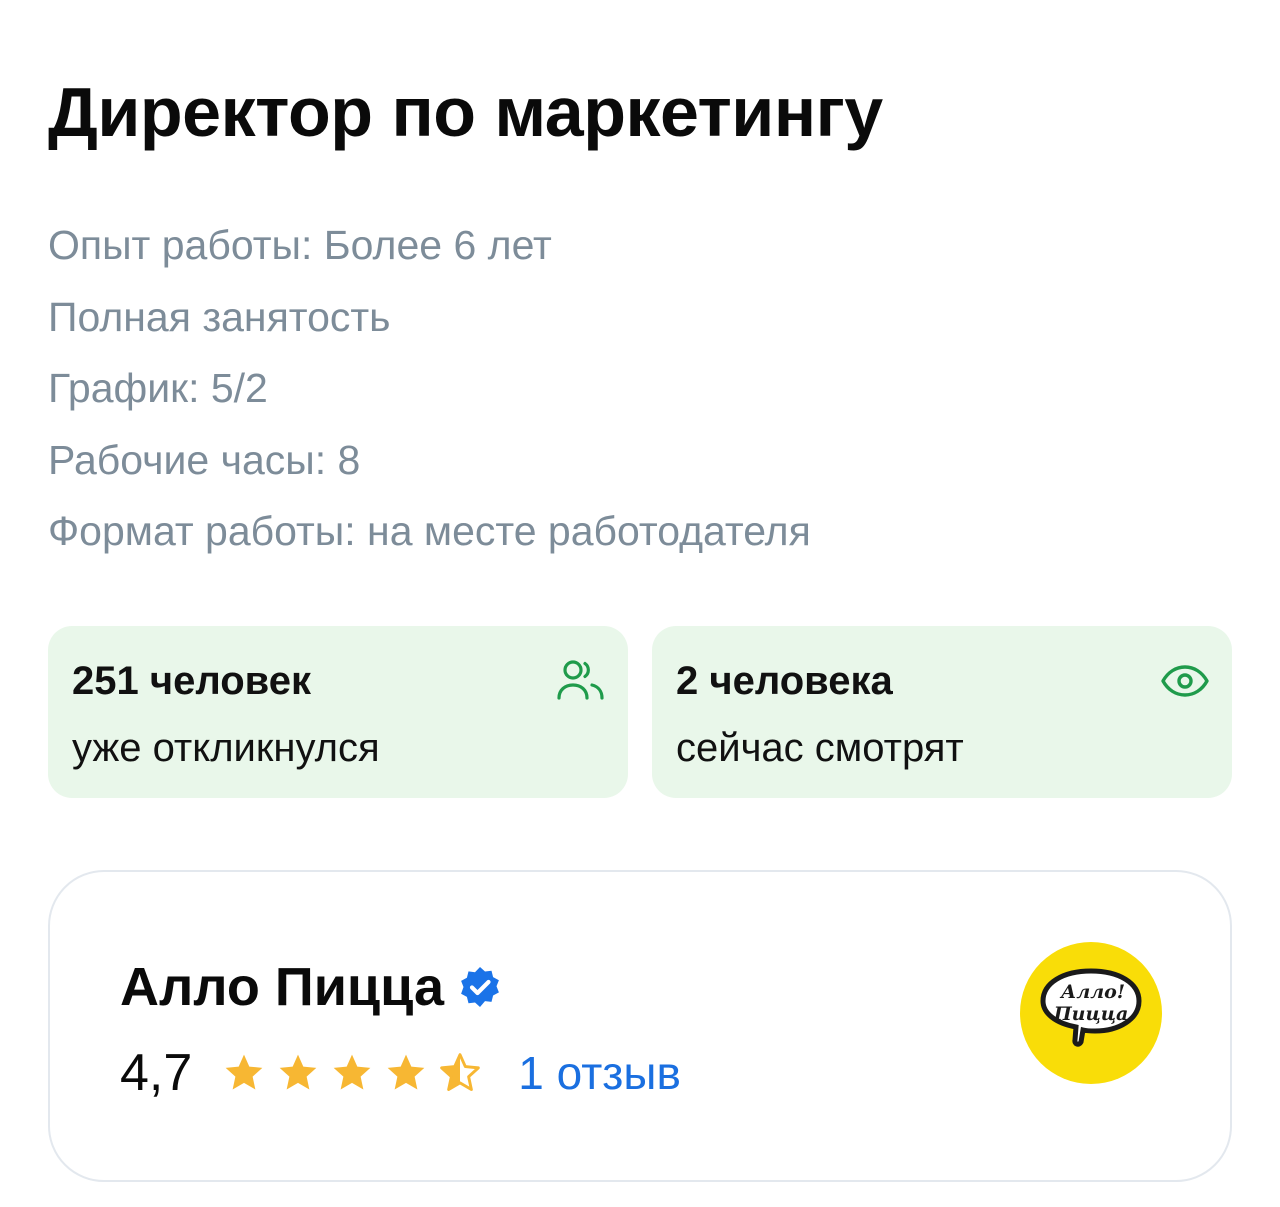 The image size is (1280, 1207). I want to click on detail-employment: Полная занятость, so click(219, 316).